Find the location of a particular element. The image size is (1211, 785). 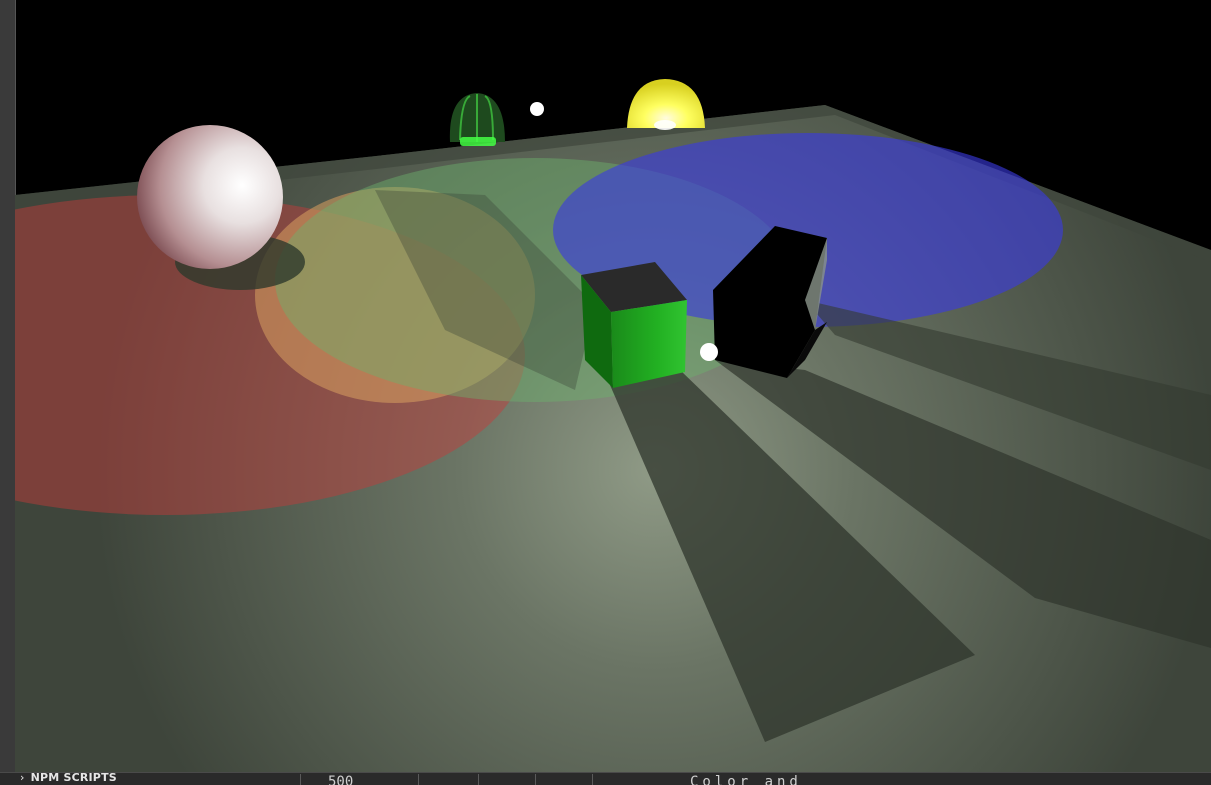

table-cell-text: Color and is located at coordinates (746, 779).